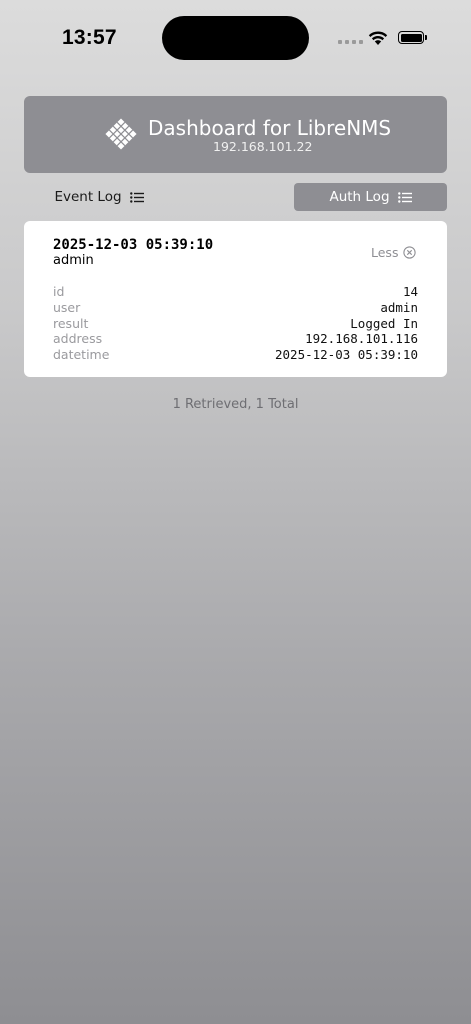  I want to click on tab-auth-log: Auth Log, so click(370, 197).